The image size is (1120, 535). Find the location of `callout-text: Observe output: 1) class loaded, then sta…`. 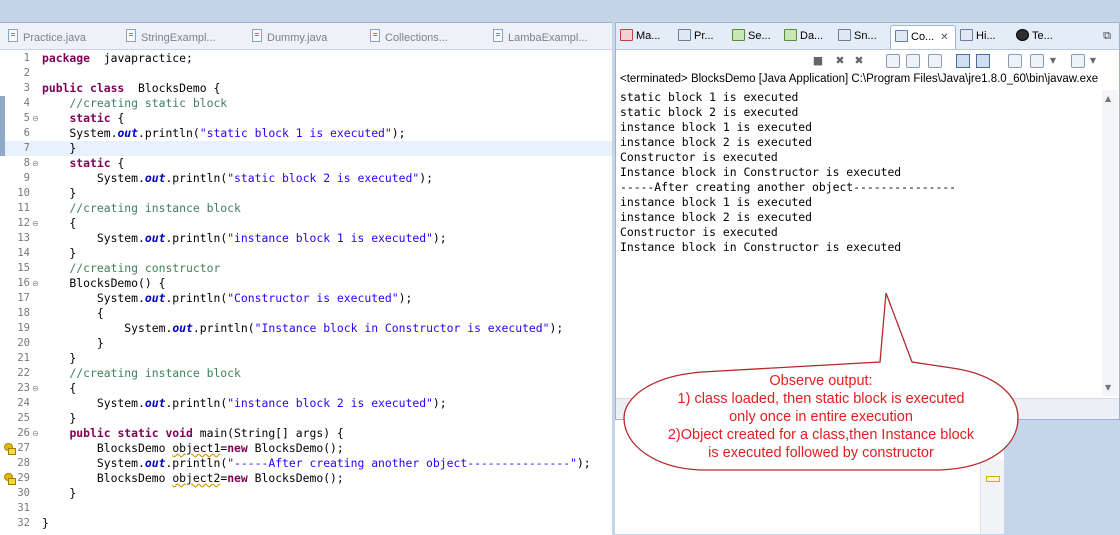

callout-text: Observe output: 1) class loaded, then sta… is located at coordinates (821, 417).